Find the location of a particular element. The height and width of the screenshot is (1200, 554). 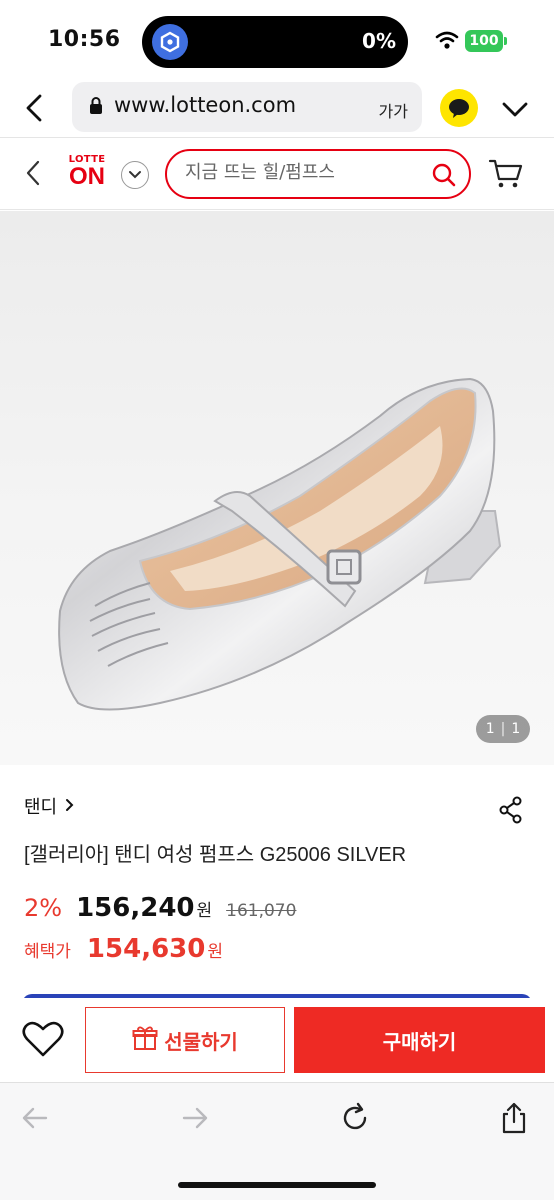

island-percent: 0% is located at coordinates (379, 41).